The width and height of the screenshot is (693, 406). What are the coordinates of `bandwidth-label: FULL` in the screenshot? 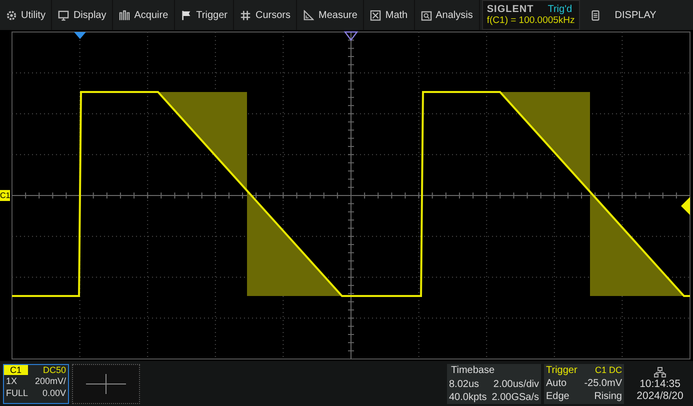 It's located at (17, 393).